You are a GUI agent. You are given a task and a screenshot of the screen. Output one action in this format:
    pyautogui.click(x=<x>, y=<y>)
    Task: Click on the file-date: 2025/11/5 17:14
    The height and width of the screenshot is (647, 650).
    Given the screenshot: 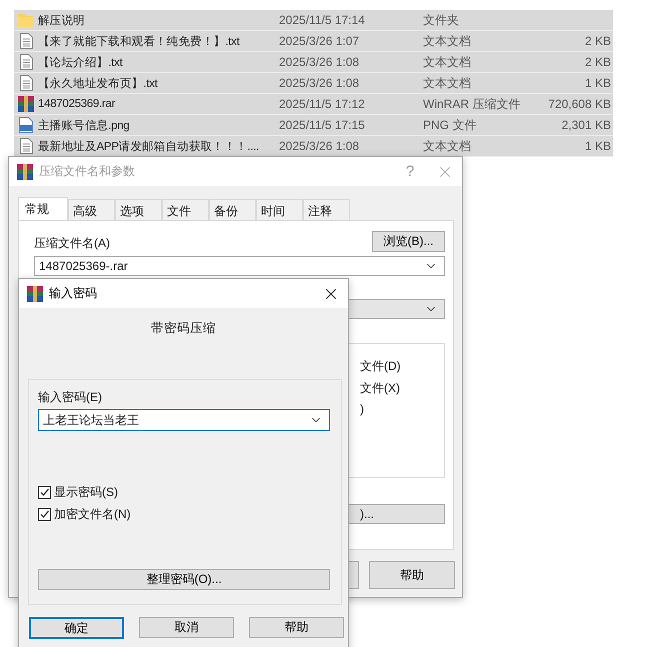 What is the action you would take?
    pyautogui.click(x=322, y=20)
    